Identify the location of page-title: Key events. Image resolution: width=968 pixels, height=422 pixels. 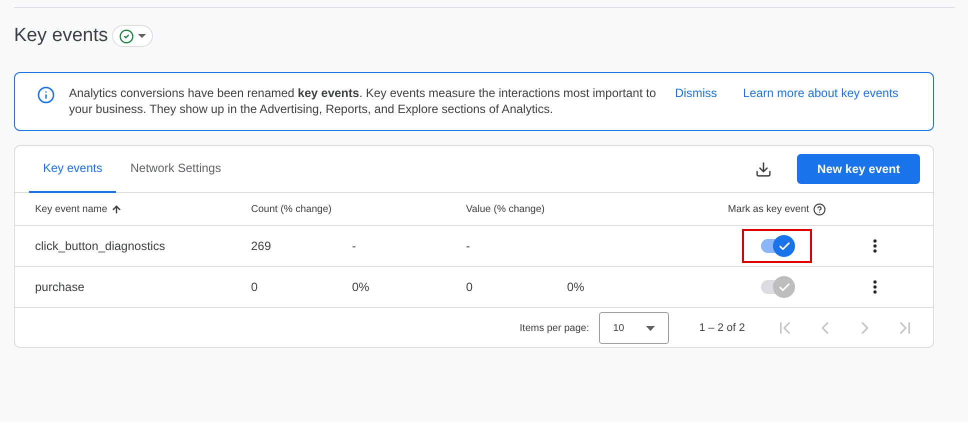
(61, 36).